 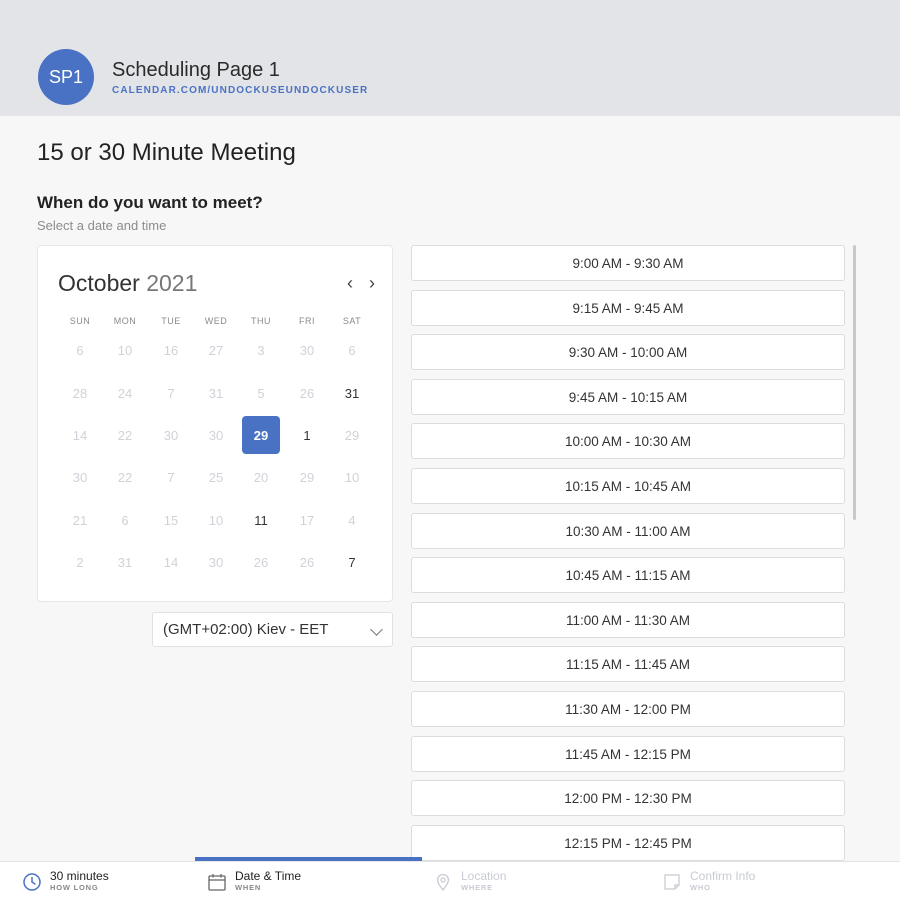 What do you see at coordinates (628, 575) in the screenshot?
I see `time-slot-button: 10:45 AM - 11:15 AM` at bounding box center [628, 575].